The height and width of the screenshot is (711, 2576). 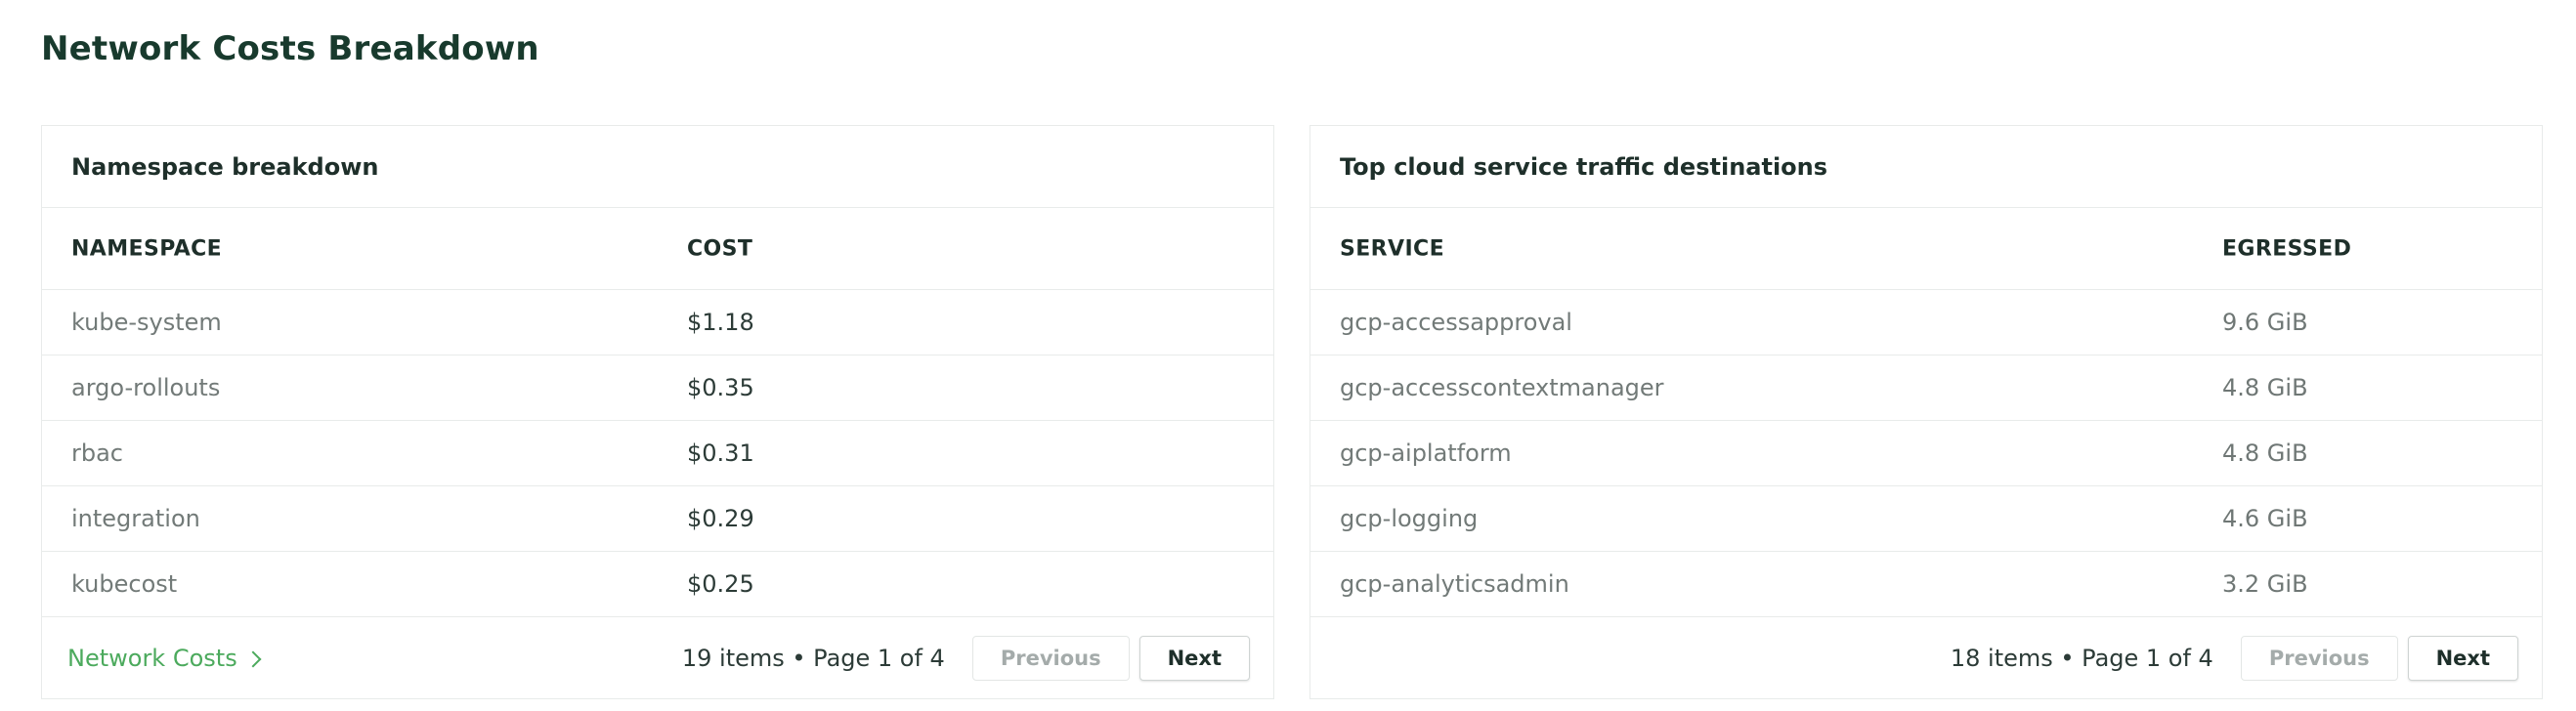 I want to click on table-row: kubecost $0.25, so click(x=657, y=584).